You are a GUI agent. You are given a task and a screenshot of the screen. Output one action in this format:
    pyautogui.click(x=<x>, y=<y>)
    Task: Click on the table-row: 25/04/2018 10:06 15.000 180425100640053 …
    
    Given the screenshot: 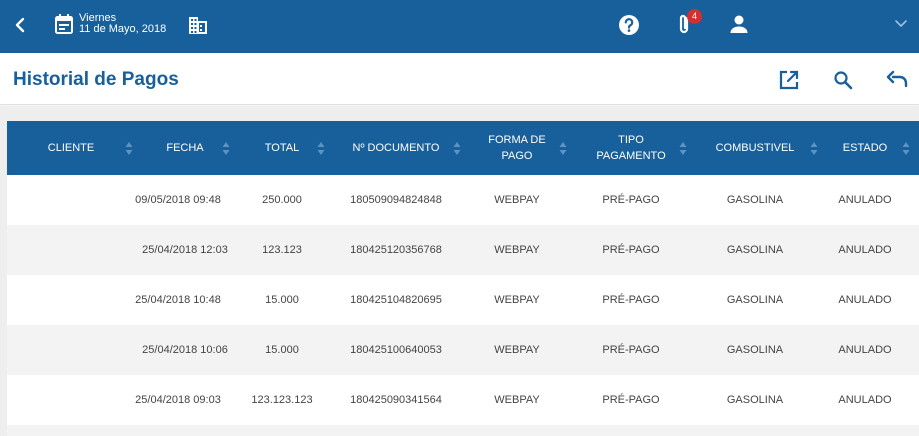 What is the action you would take?
    pyautogui.click(x=463, y=350)
    